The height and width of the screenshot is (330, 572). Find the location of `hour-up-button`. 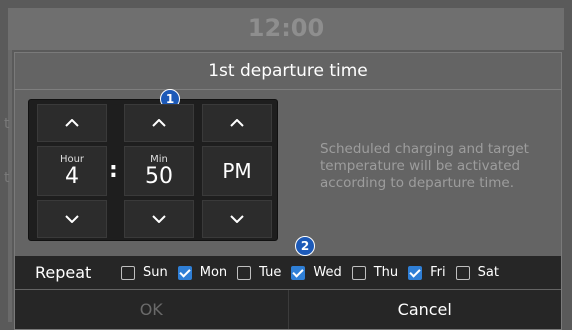

hour-up-button is located at coordinates (72, 123).